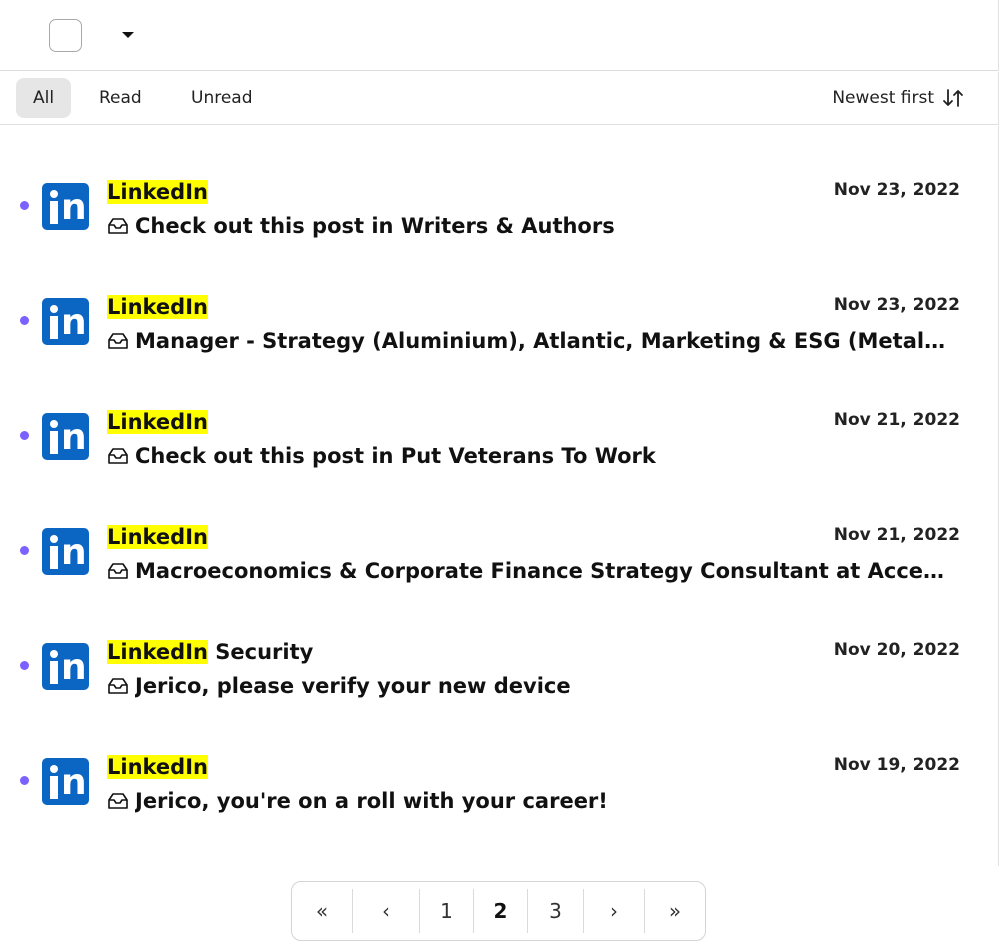  I want to click on prev-page-button: ‹, so click(386, 911).